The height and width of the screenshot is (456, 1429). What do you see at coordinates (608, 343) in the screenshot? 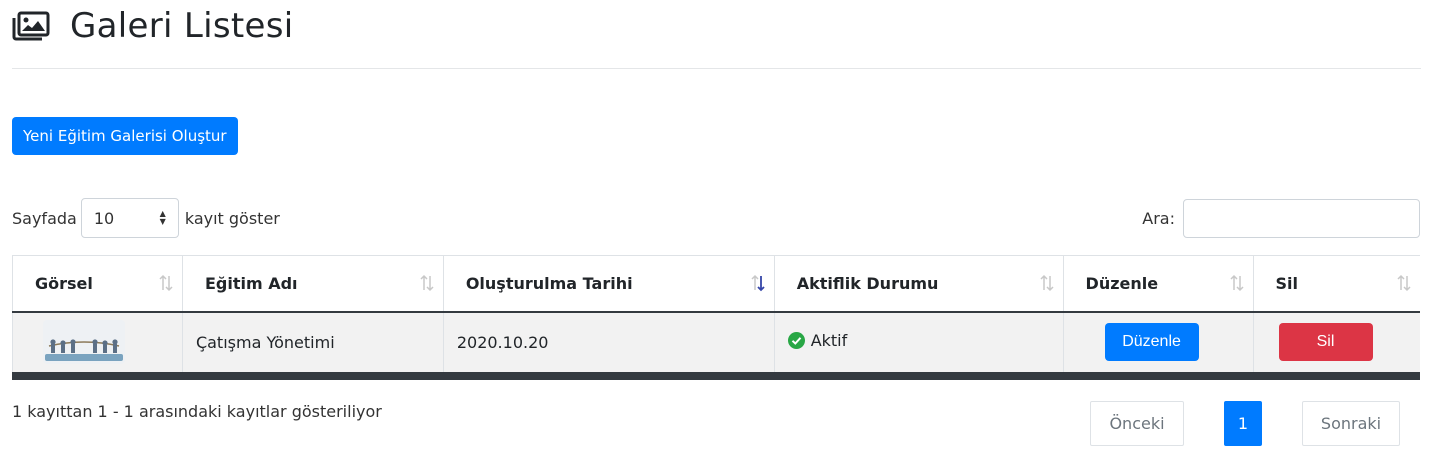
I see `row-created-date: 2020.10.20` at bounding box center [608, 343].